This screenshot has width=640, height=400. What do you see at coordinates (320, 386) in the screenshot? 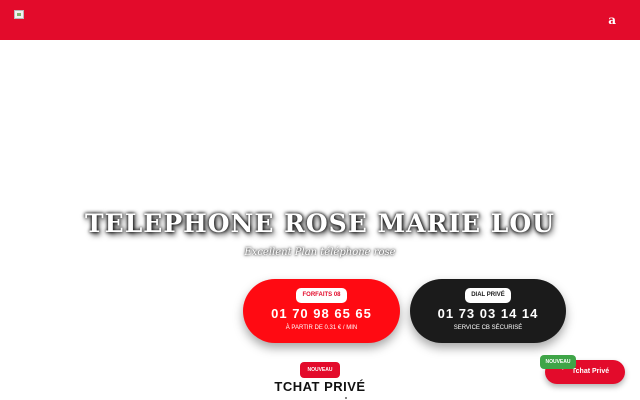
I see `tchat-title: TCHAT PRIVÉ` at bounding box center [320, 386].